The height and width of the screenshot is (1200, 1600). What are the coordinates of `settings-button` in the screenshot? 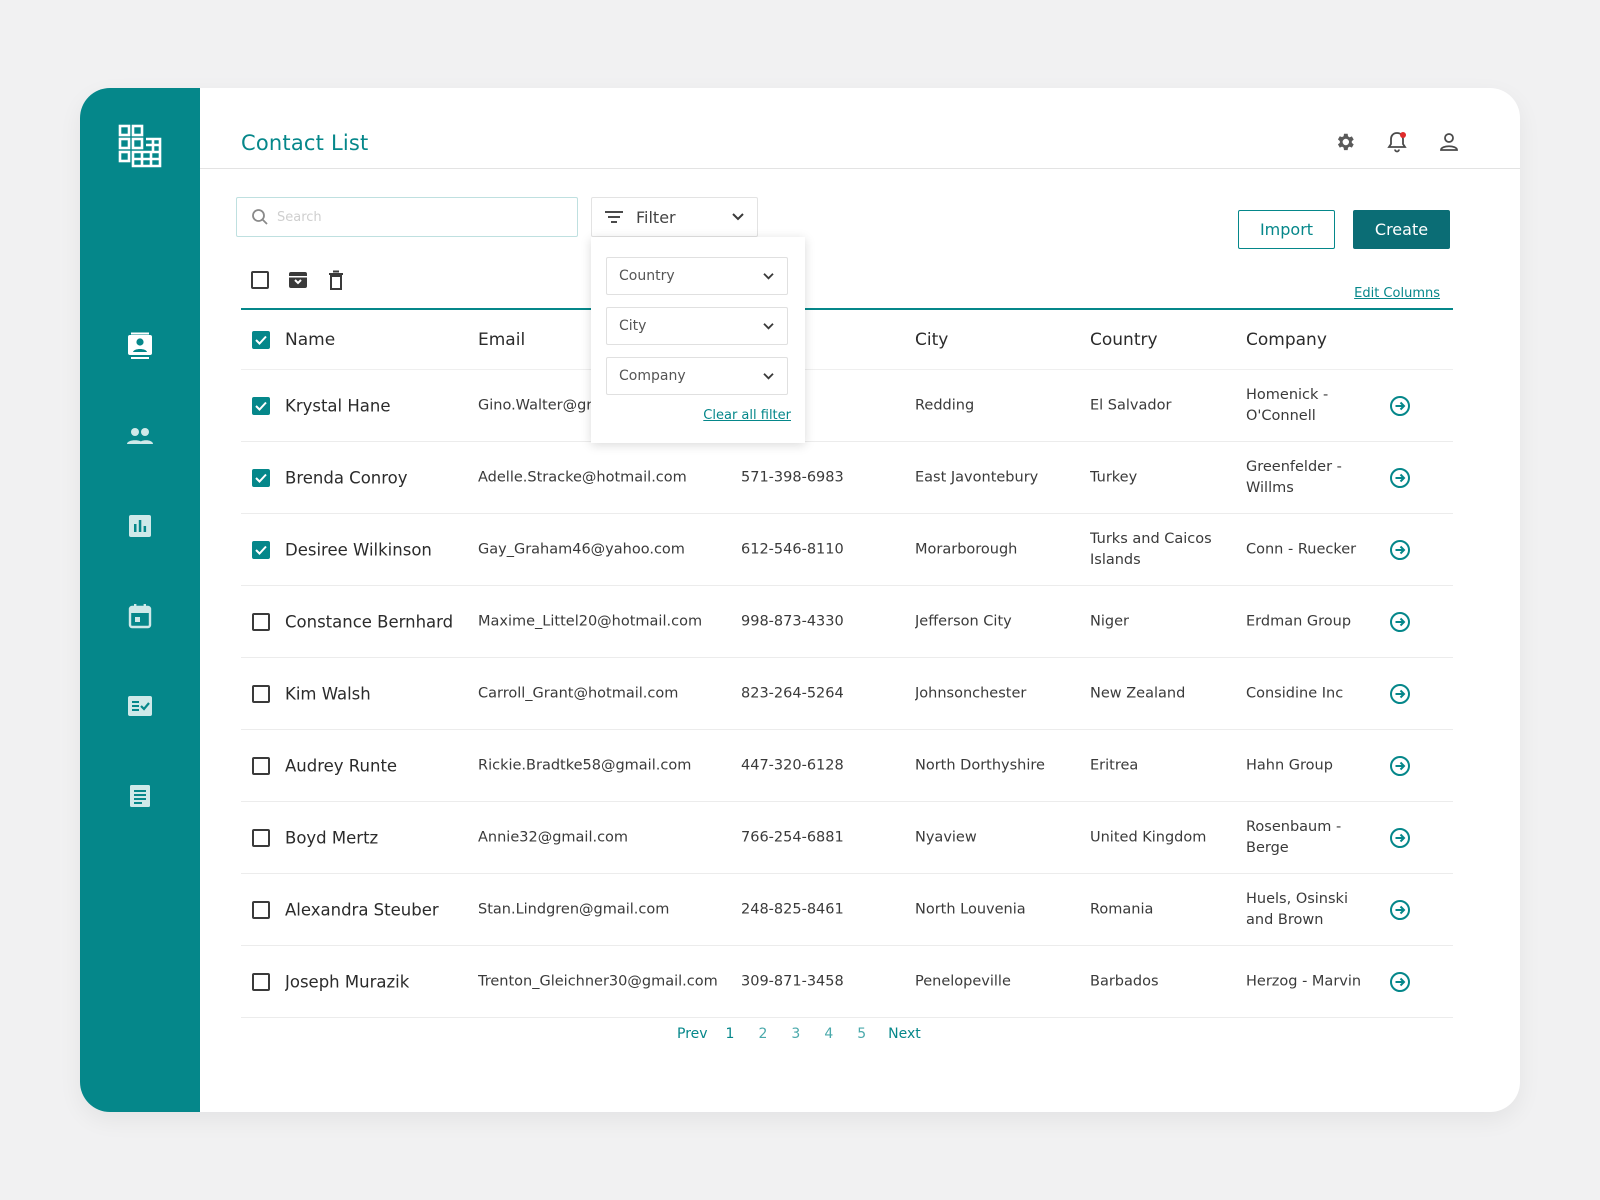 It's located at (1345, 142).